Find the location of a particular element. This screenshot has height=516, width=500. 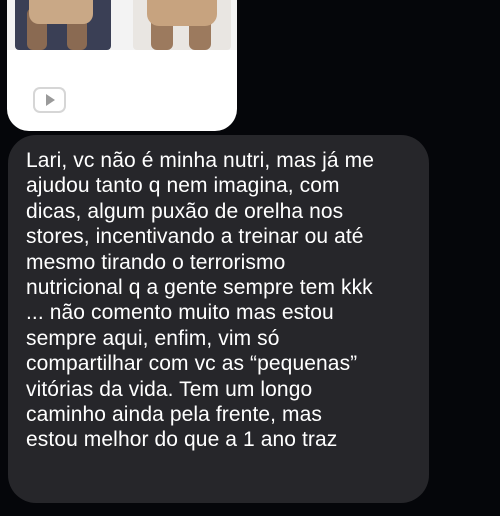

message-line: sempre aqui, enfim, vim só is located at coordinates (153, 338).